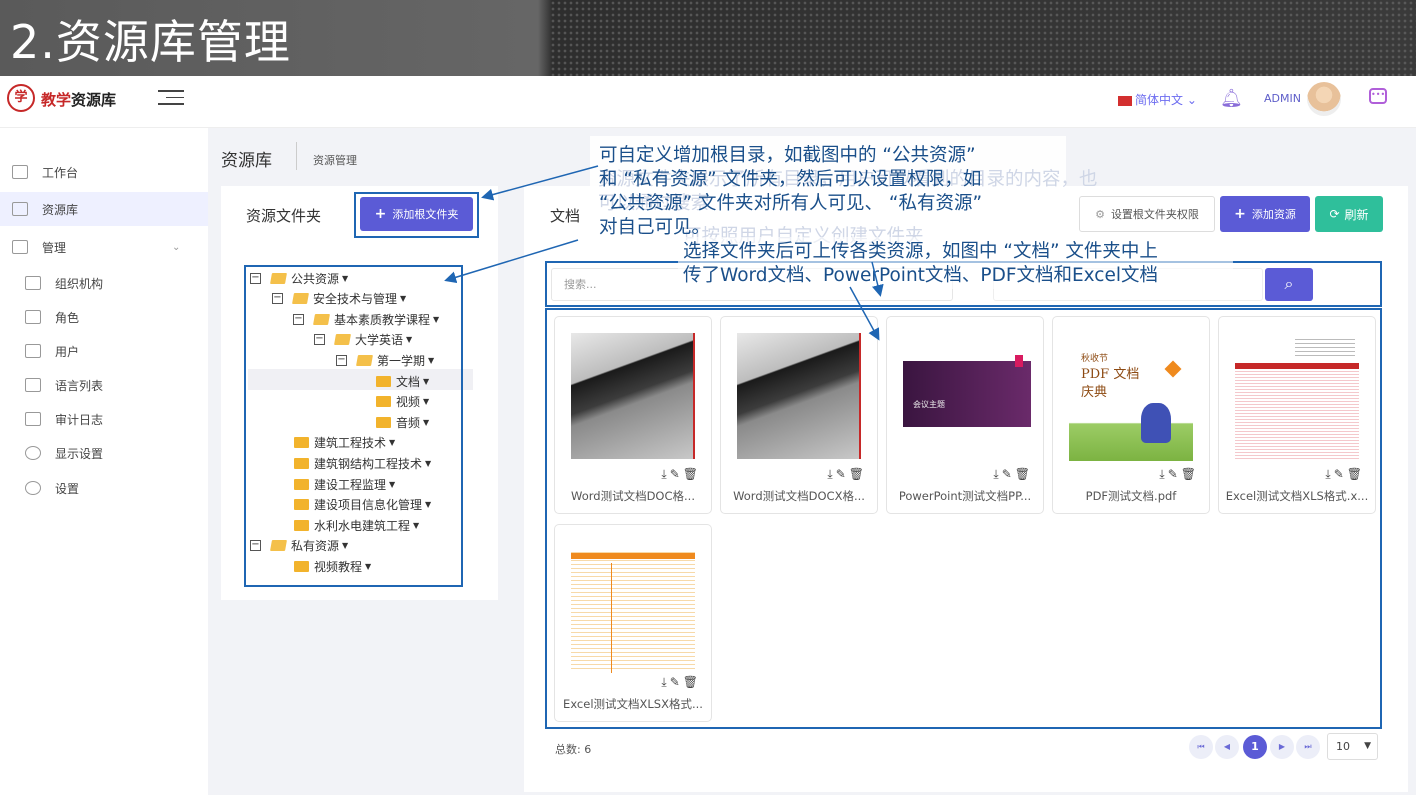 This screenshot has height=795, width=1416. Describe the element at coordinates (1308, 747) in the screenshot. I see `last-page-button: ⏭` at that location.